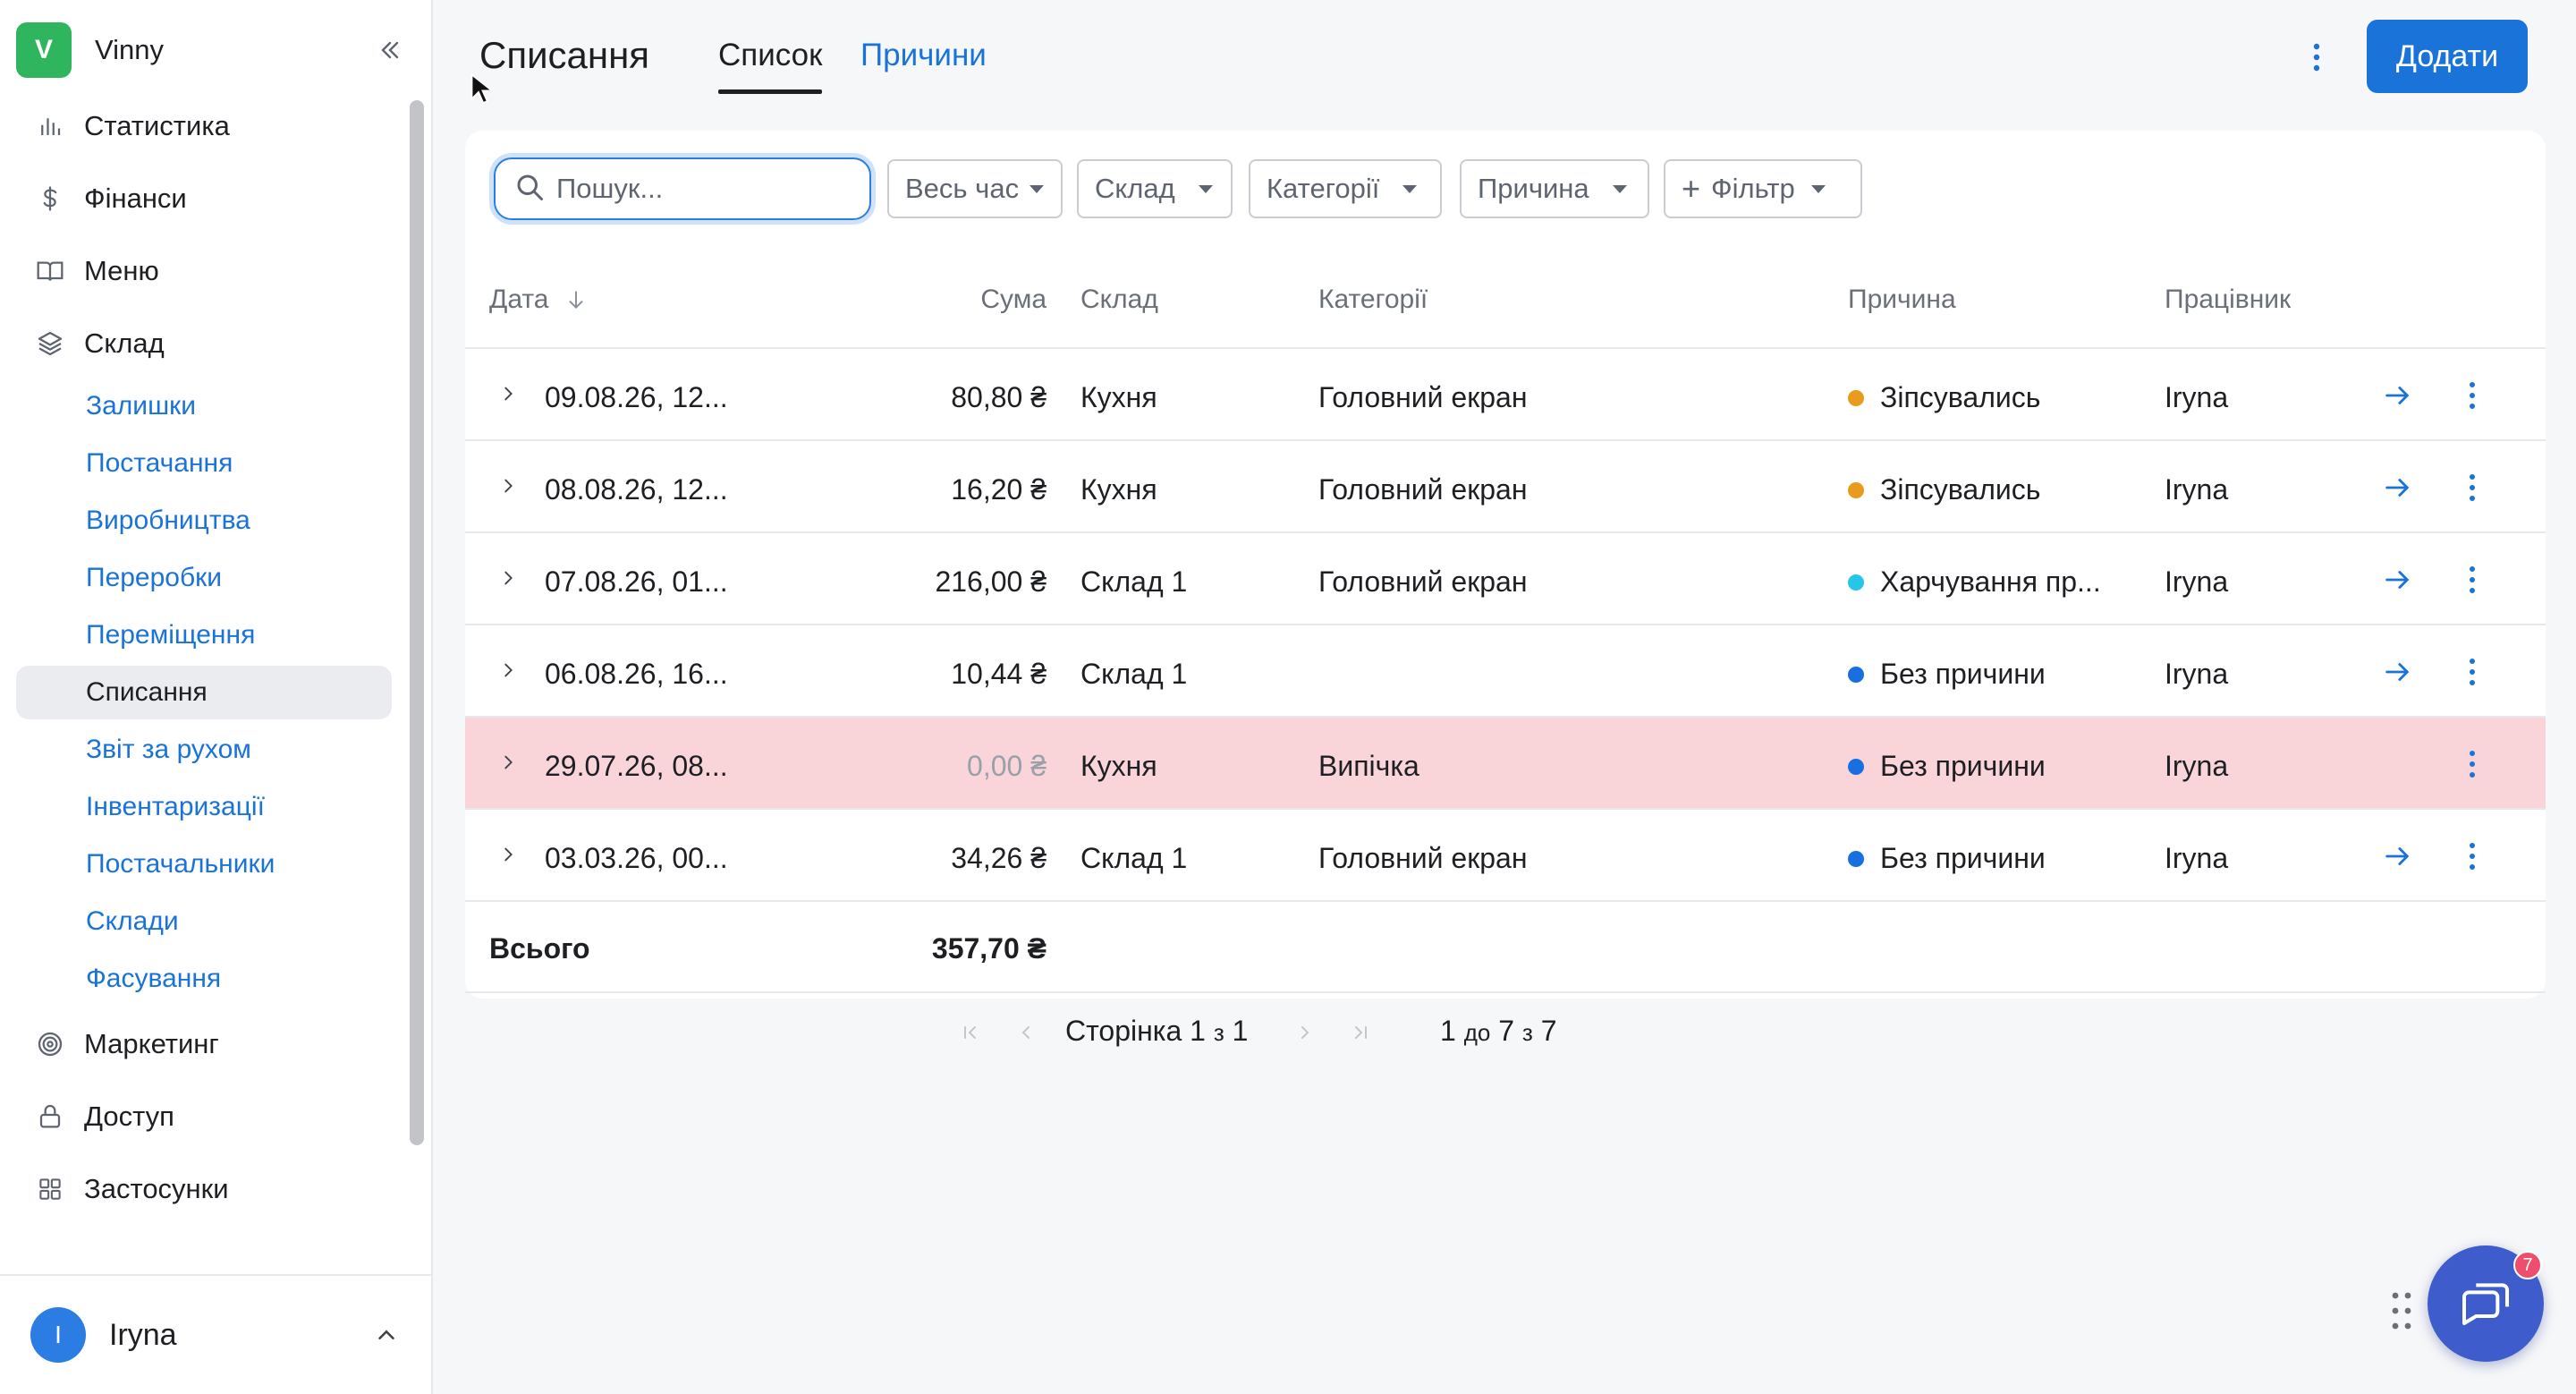 The image size is (2576, 1394). Describe the element at coordinates (1001, 300) in the screenshot. I see `column-header-sum: Сума` at that location.